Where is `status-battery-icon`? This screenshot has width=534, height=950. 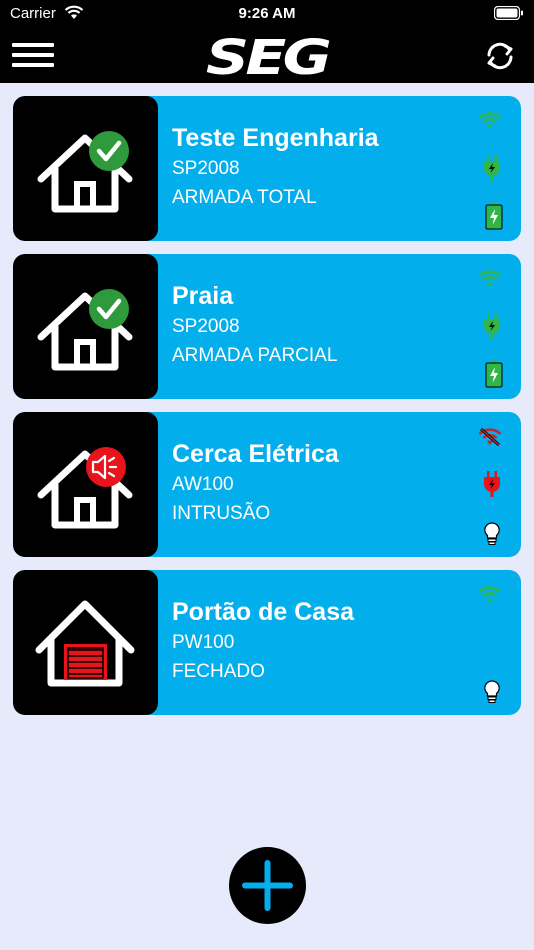
status-battery-icon is located at coordinates (508, 13).